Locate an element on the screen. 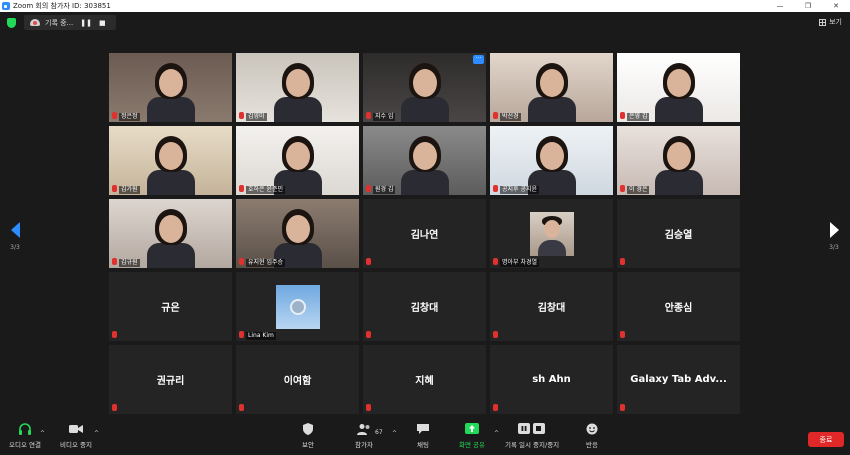  participant-tile: 은영 김 is located at coordinates (678, 87).